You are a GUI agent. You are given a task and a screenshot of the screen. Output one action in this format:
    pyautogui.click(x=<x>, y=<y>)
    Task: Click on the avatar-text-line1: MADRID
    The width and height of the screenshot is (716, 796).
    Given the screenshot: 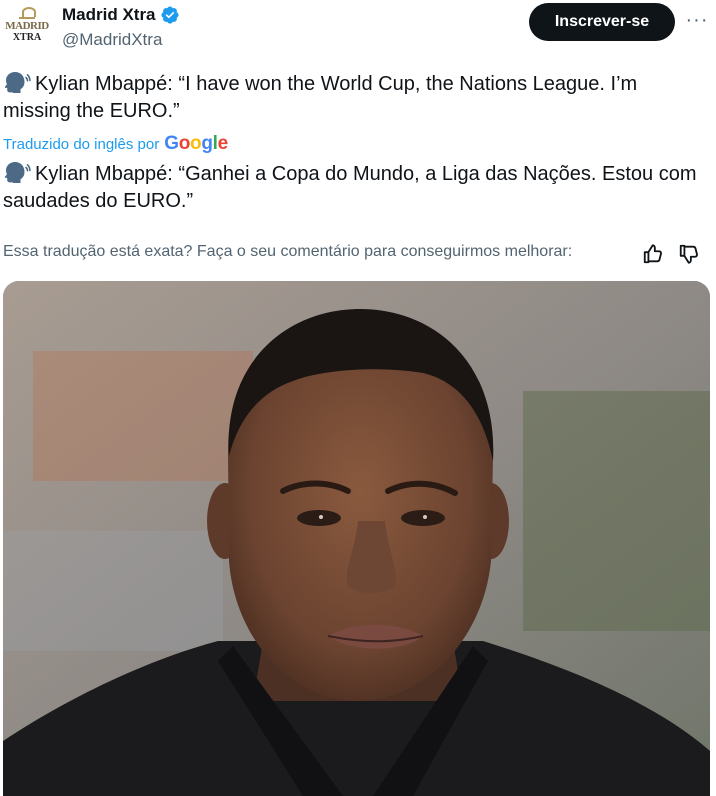 What is the action you would take?
    pyautogui.click(x=27, y=26)
    